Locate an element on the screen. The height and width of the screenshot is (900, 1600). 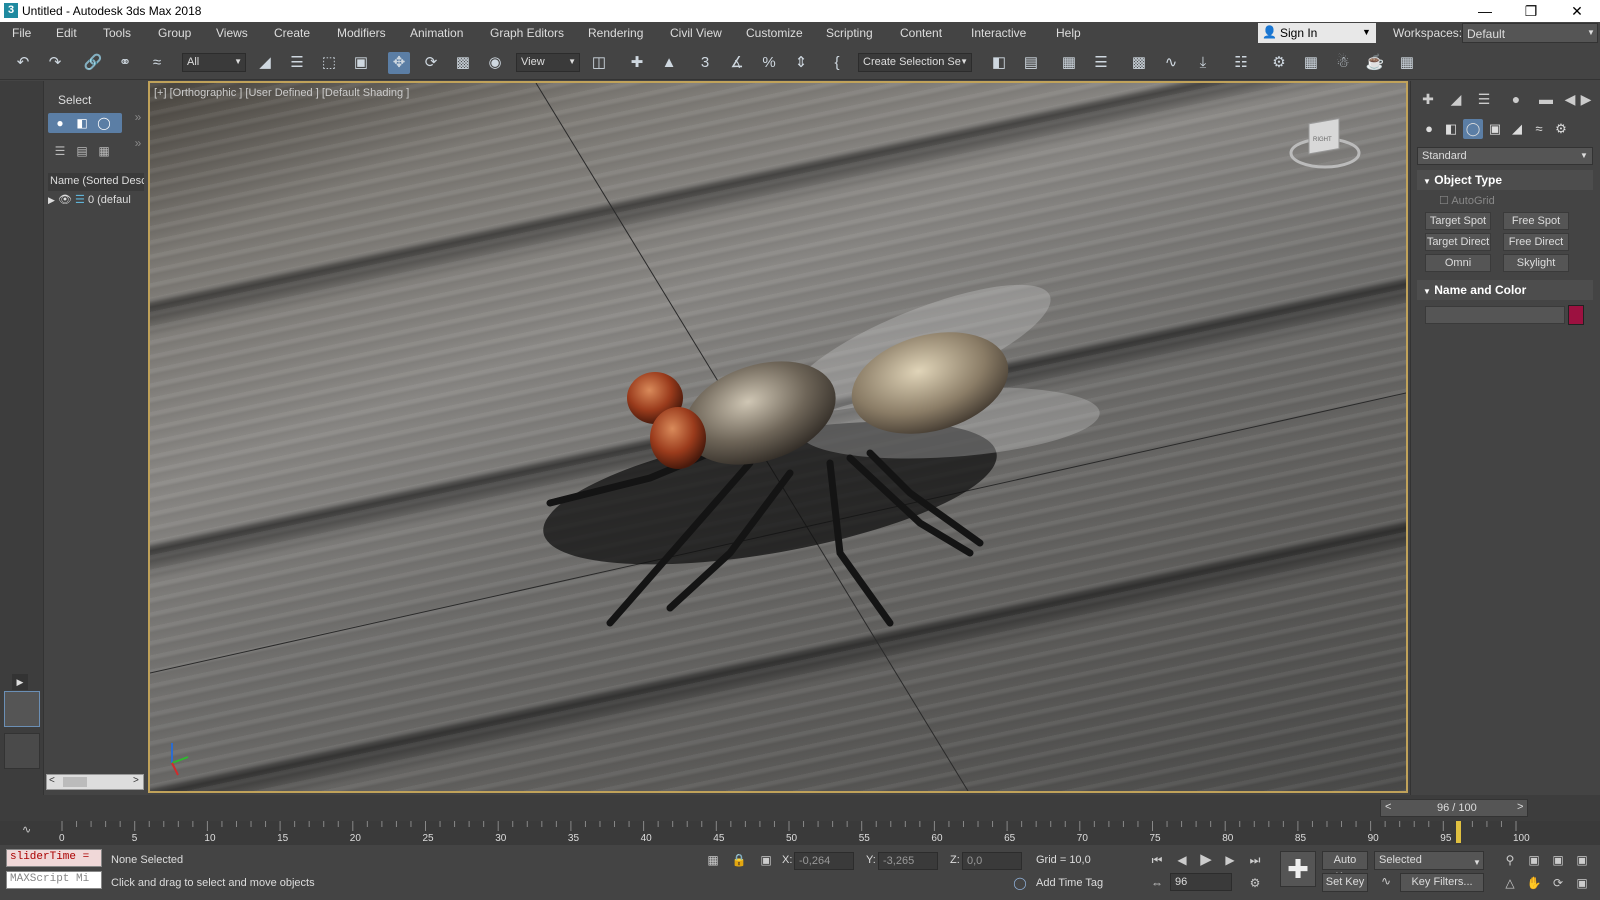
select-and-rotate-icon: ⟳ is located at coordinates (431, 63).